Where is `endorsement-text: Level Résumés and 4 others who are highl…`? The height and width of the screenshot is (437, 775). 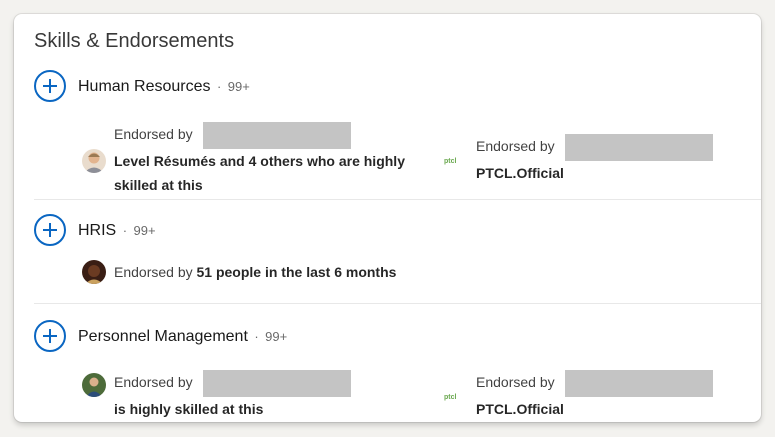 endorsement-text: Level Résumés and 4 others who are highl… is located at coordinates (259, 173).